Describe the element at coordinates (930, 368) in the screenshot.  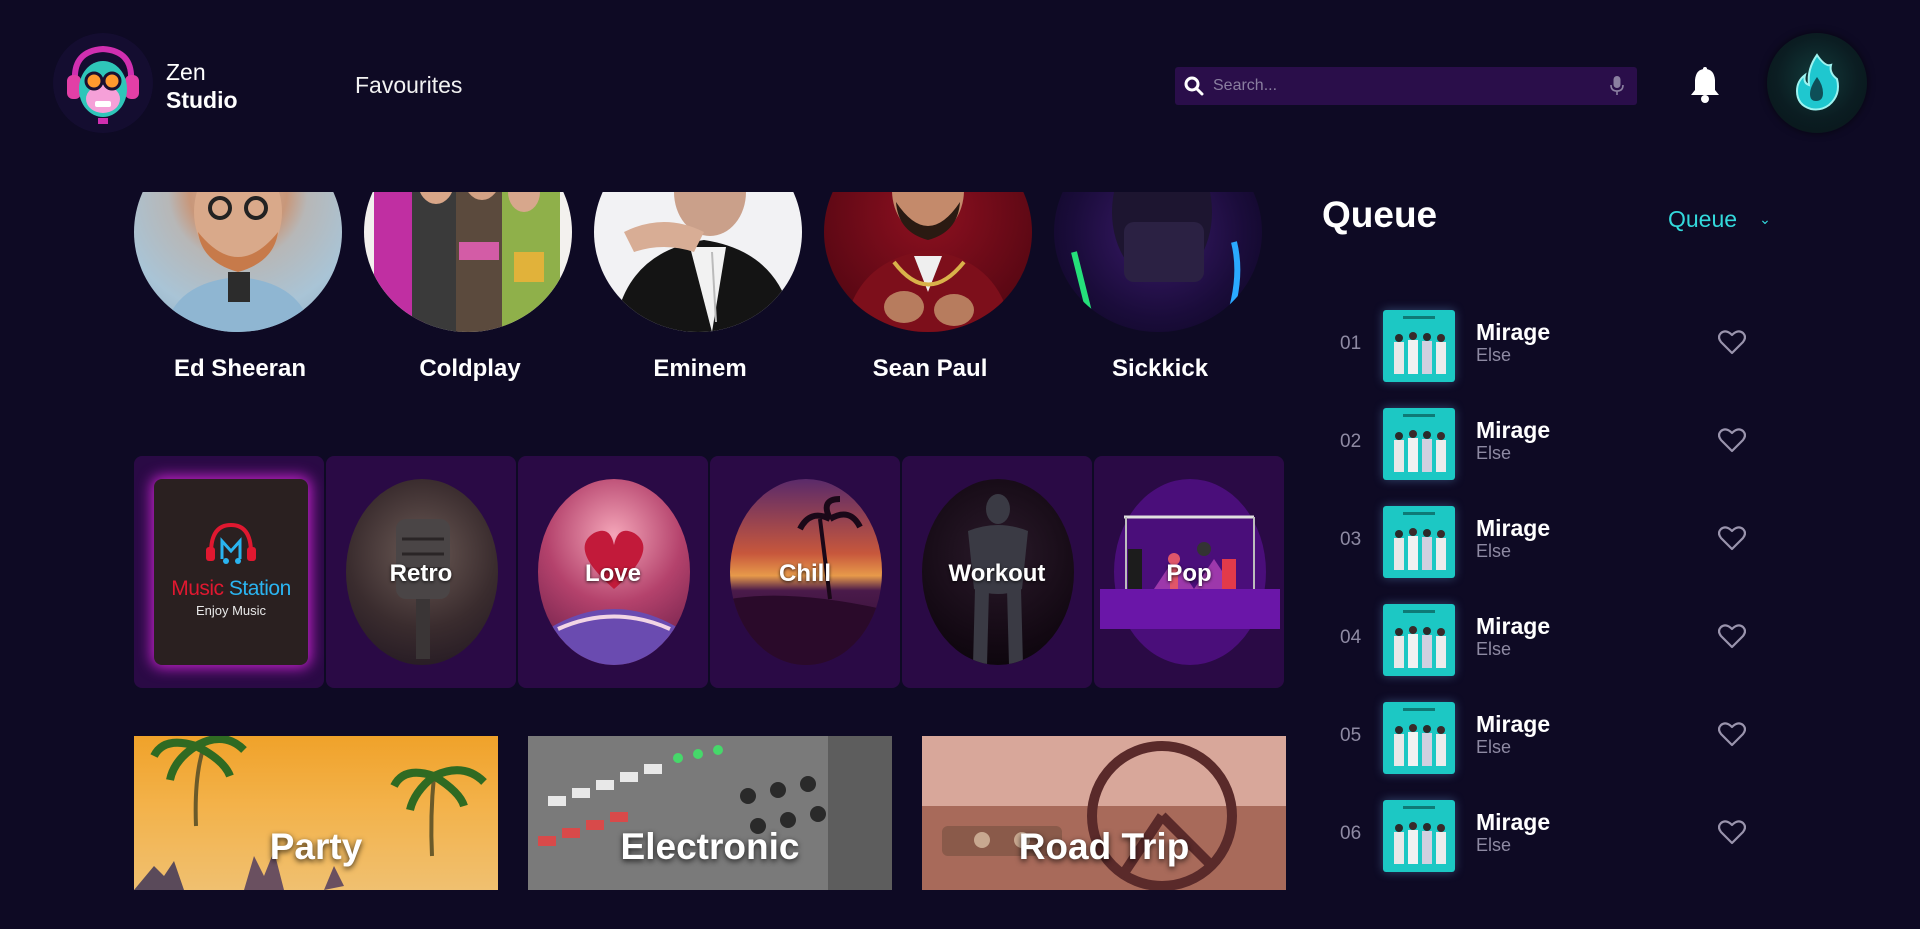
I see `artist-name: Sean Paul` at that location.